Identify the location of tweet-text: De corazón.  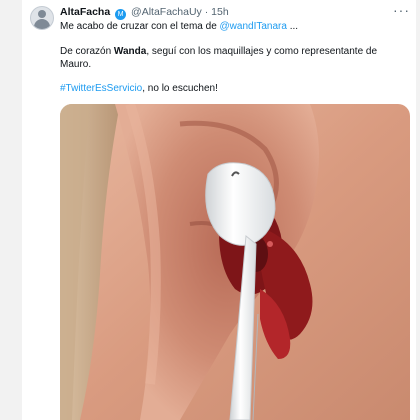
(87, 51).